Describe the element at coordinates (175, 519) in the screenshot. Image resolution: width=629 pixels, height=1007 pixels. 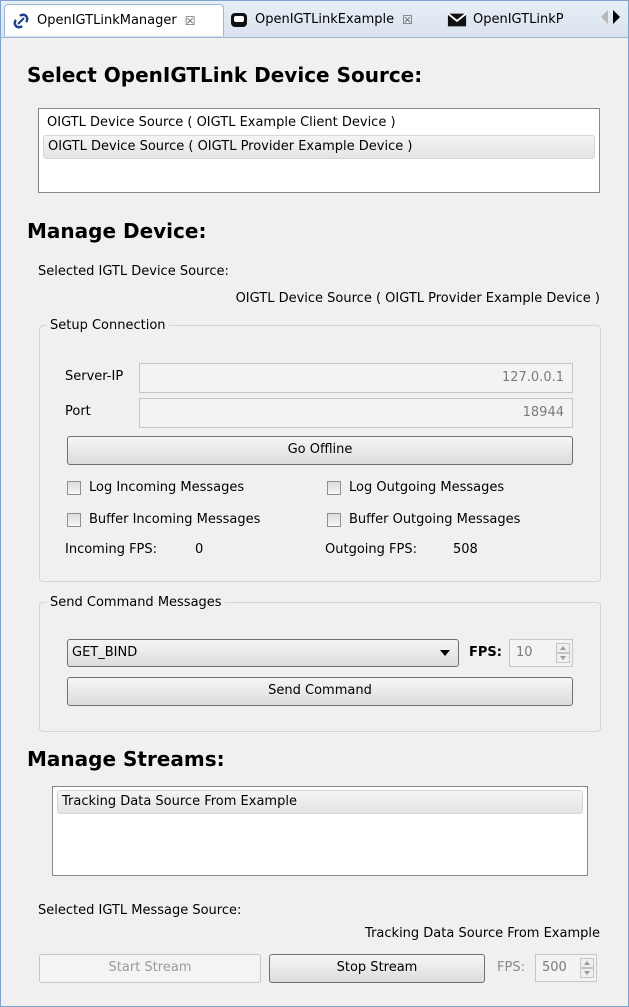
I see `checkbox-label: Buffer Incoming Messages` at that location.